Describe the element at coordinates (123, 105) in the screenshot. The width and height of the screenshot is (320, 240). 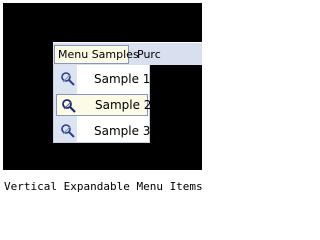
I see `submenu-item-label: Sample 2` at that location.